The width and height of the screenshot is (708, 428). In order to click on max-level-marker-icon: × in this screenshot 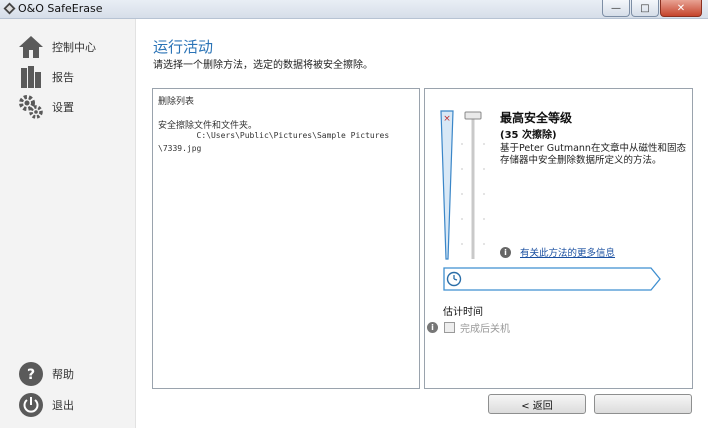, I will do `click(447, 119)`.